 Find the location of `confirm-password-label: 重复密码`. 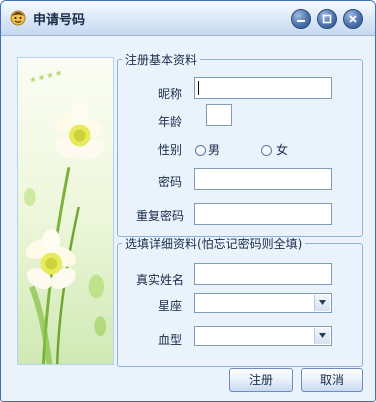

confirm-password-label: 重复密码 is located at coordinates (160, 216).